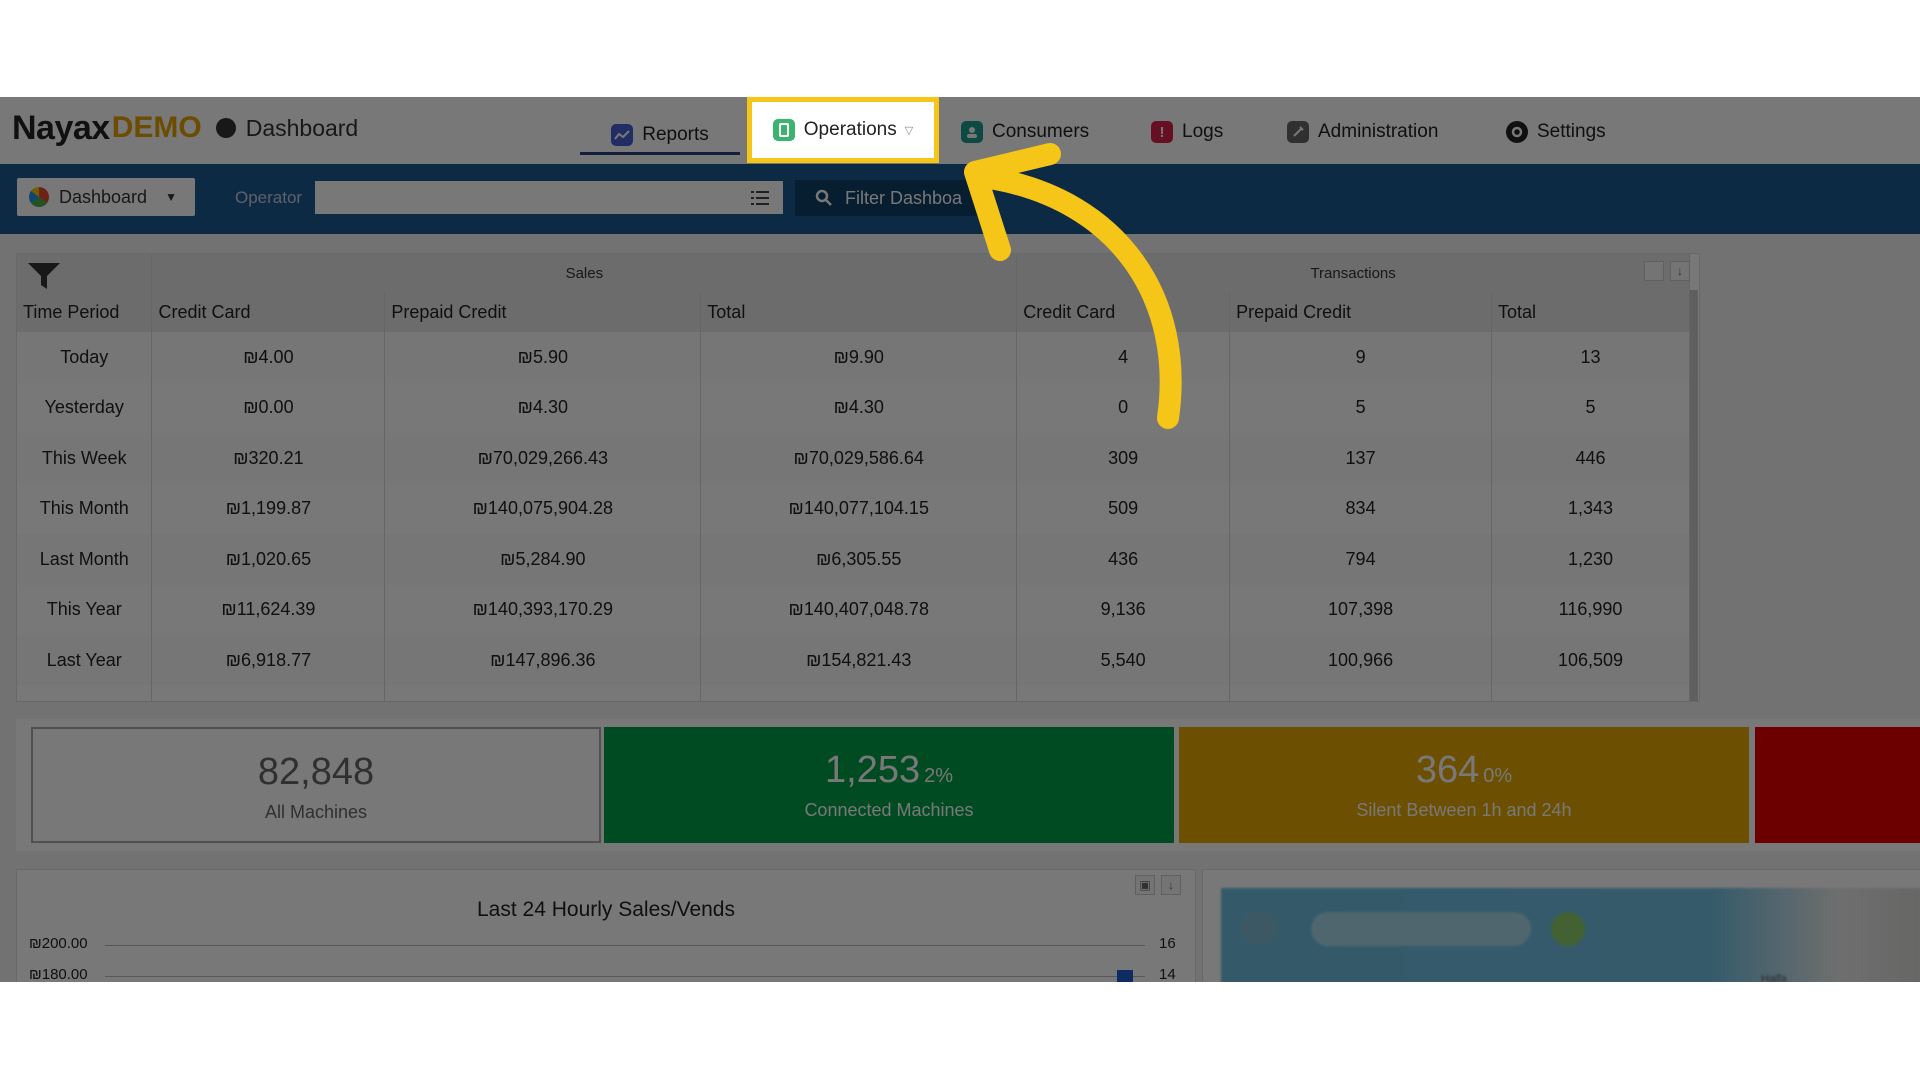  What do you see at coordinates (543, 357) in the screenshot?
I see `table-cell: ₪5.90` at bounding box center [543, 357].